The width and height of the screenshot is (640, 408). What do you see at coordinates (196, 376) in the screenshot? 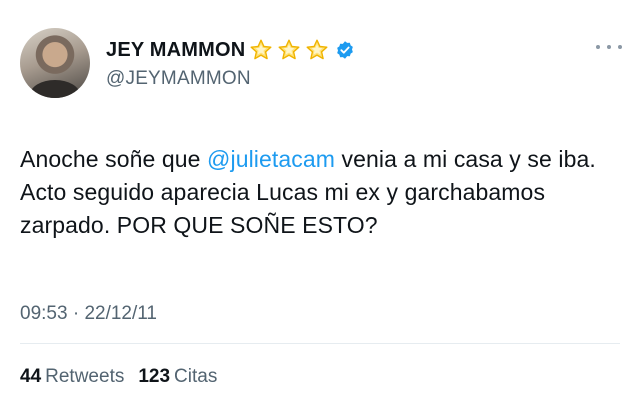
I see `quotes-label: Citas` at bounding box center [196, 376].